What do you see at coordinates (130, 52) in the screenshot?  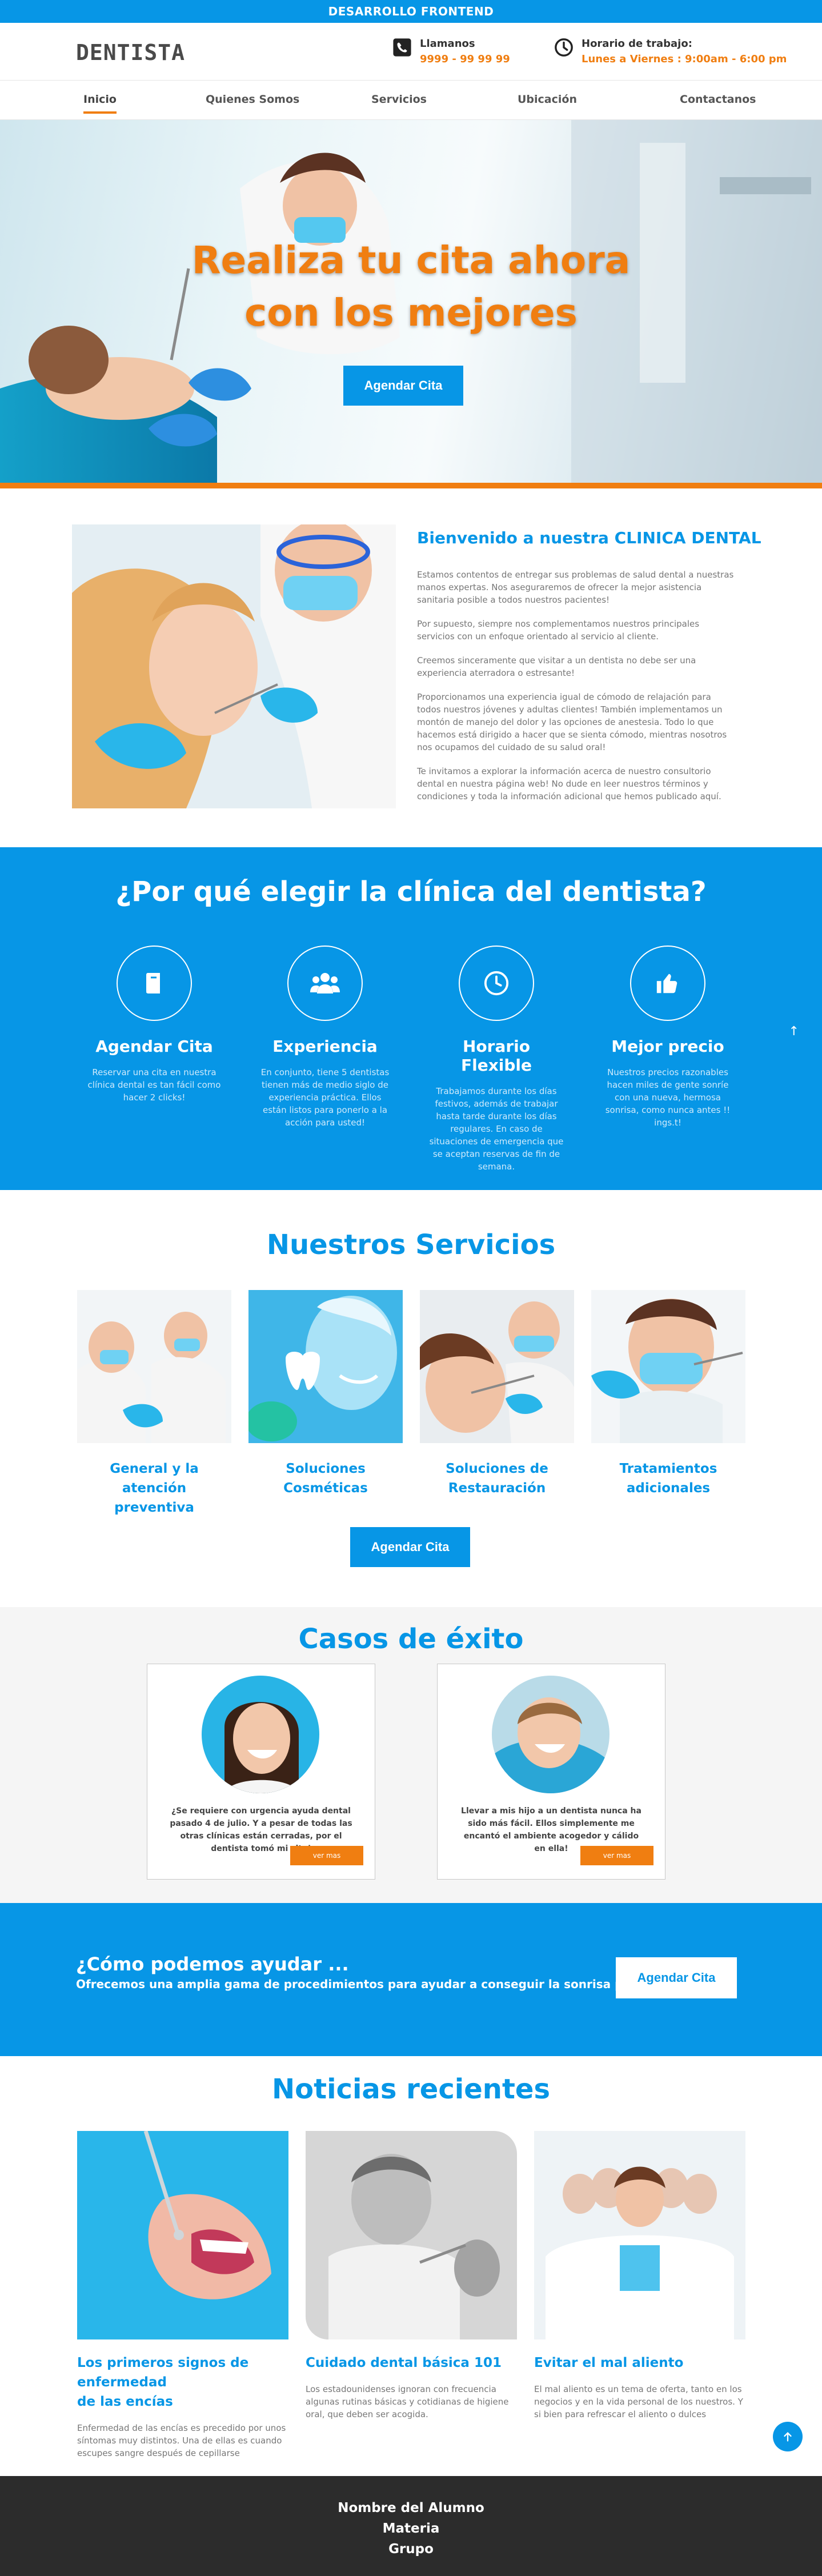 I see `brand-logo: DENTISTA` at bounding box center [130, 52].